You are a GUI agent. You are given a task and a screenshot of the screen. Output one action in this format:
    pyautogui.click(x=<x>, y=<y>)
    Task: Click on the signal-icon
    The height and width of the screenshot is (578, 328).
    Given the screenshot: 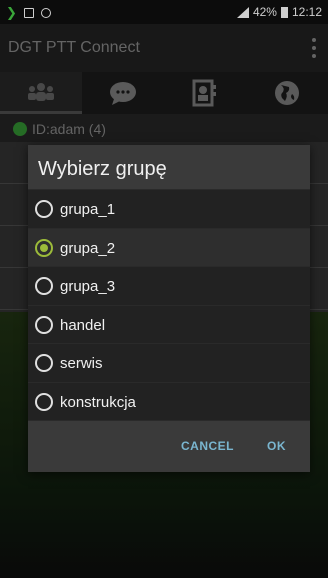 What is the action you would take?
    pyautogui.click(x=242, y=12)
    